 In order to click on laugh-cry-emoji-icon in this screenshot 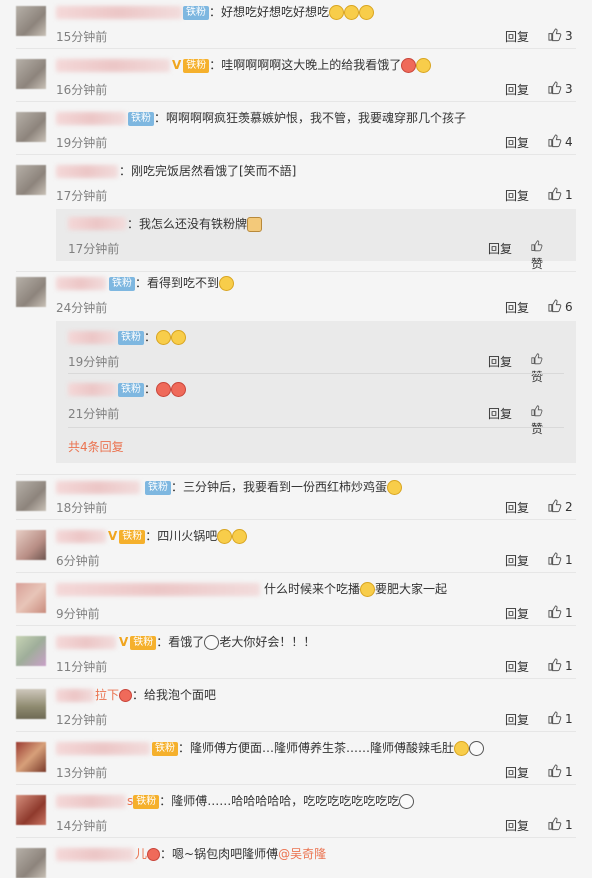, I will do `click(462, 748)`.